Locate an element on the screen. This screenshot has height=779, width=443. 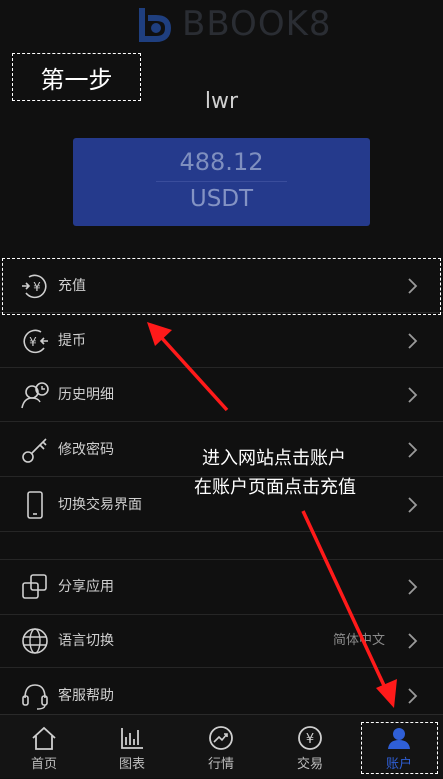
account-highlight-box is located at coordinates (399, 748).